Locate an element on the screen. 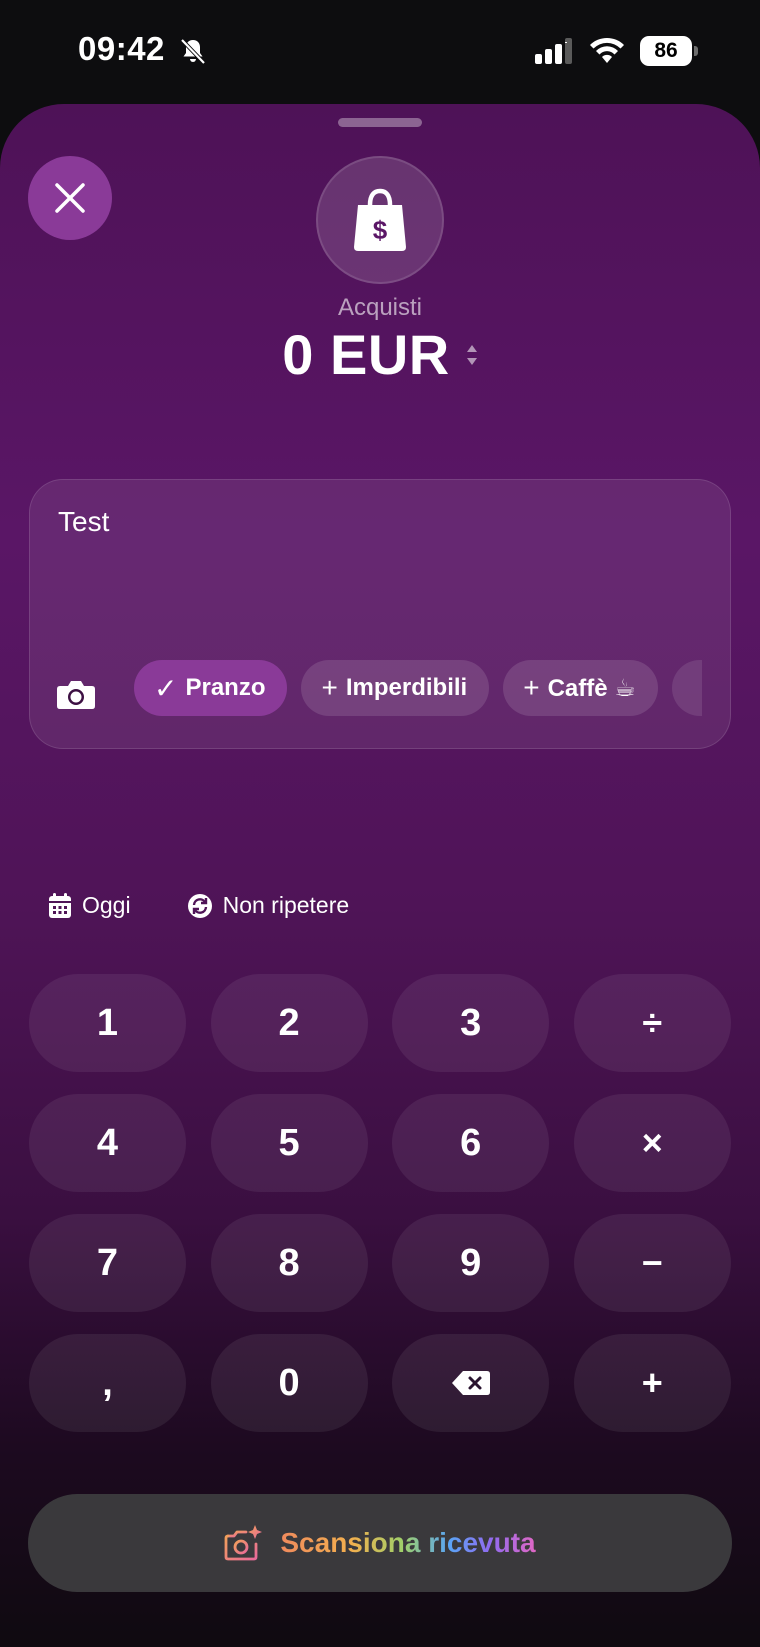 The image size is (760, 1647). key-5: 5 is located at coordinates (289, 1143).